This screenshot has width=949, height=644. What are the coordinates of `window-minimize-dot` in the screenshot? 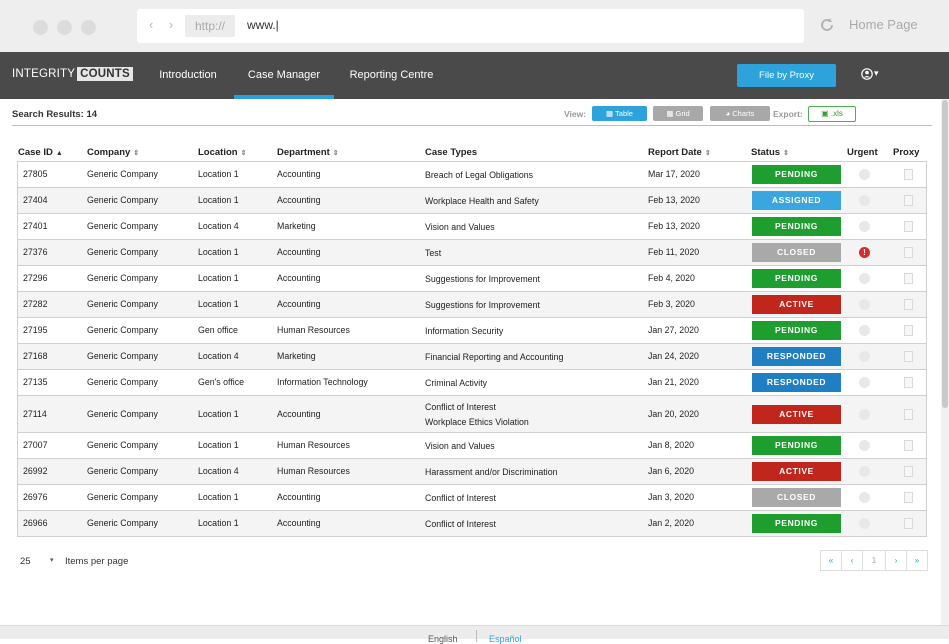 It's located at (64, 27).